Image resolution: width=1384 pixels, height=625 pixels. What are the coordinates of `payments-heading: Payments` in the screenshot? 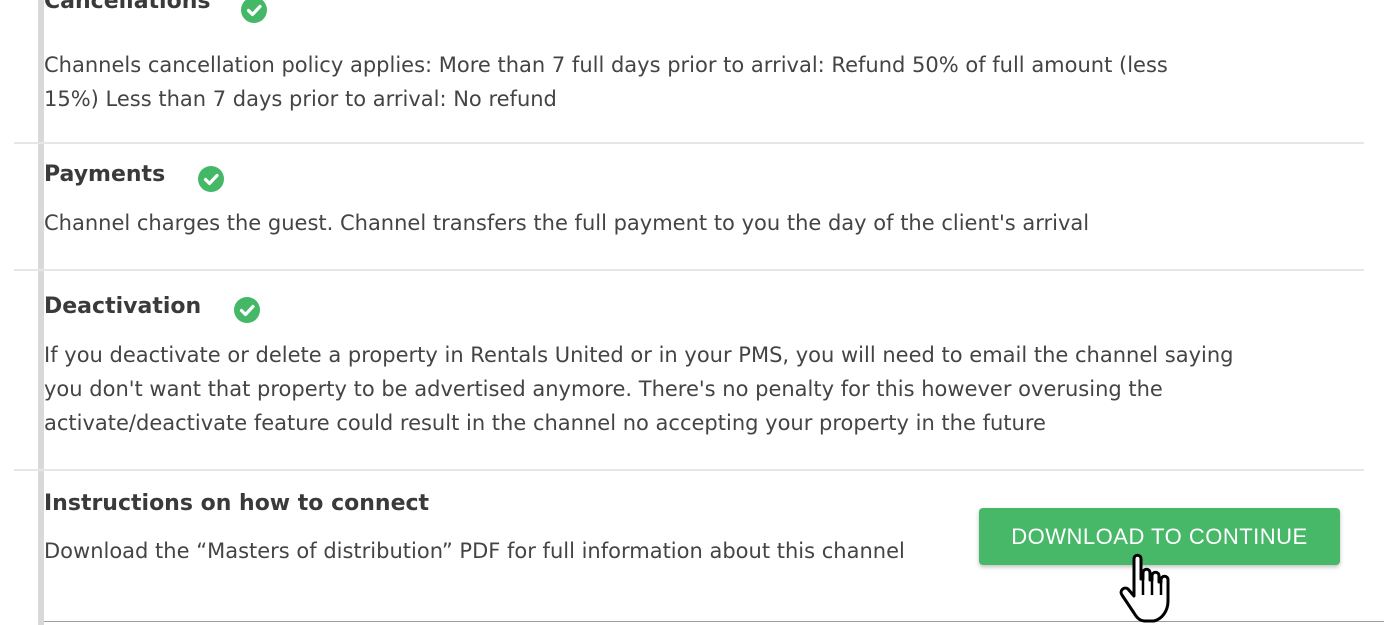 It's located at (105, 174).